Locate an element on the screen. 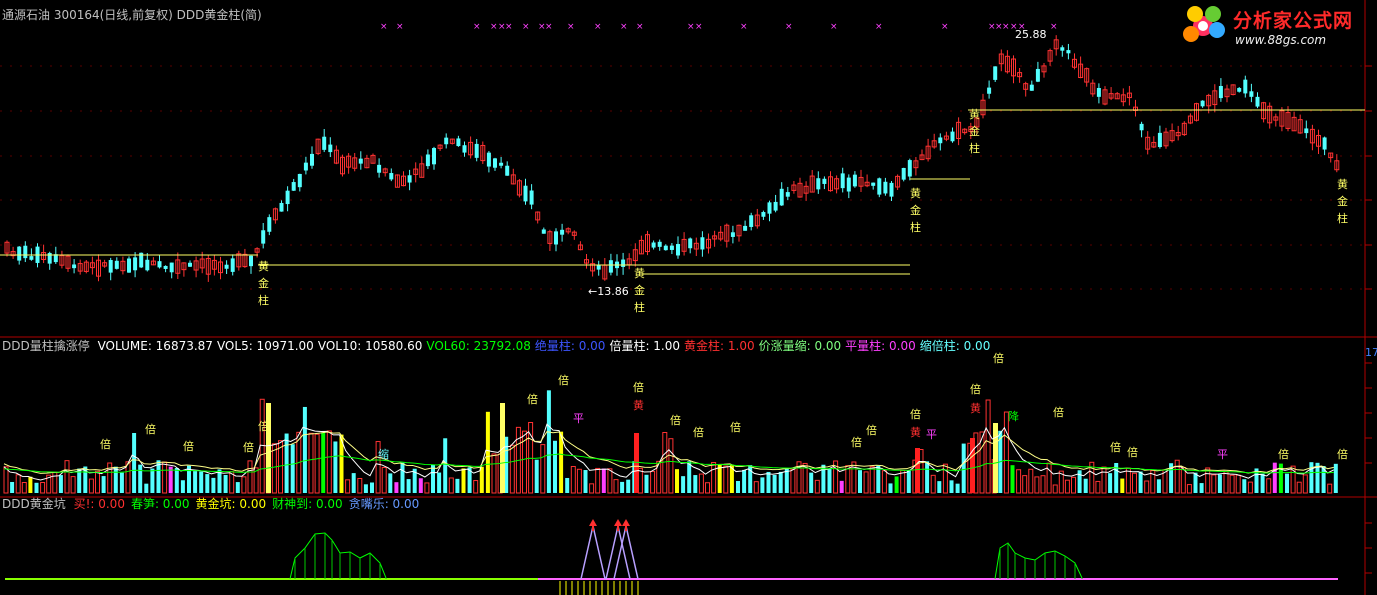 The image size is (1377, 595). wealth-spike is located at coordinates (626, 552).